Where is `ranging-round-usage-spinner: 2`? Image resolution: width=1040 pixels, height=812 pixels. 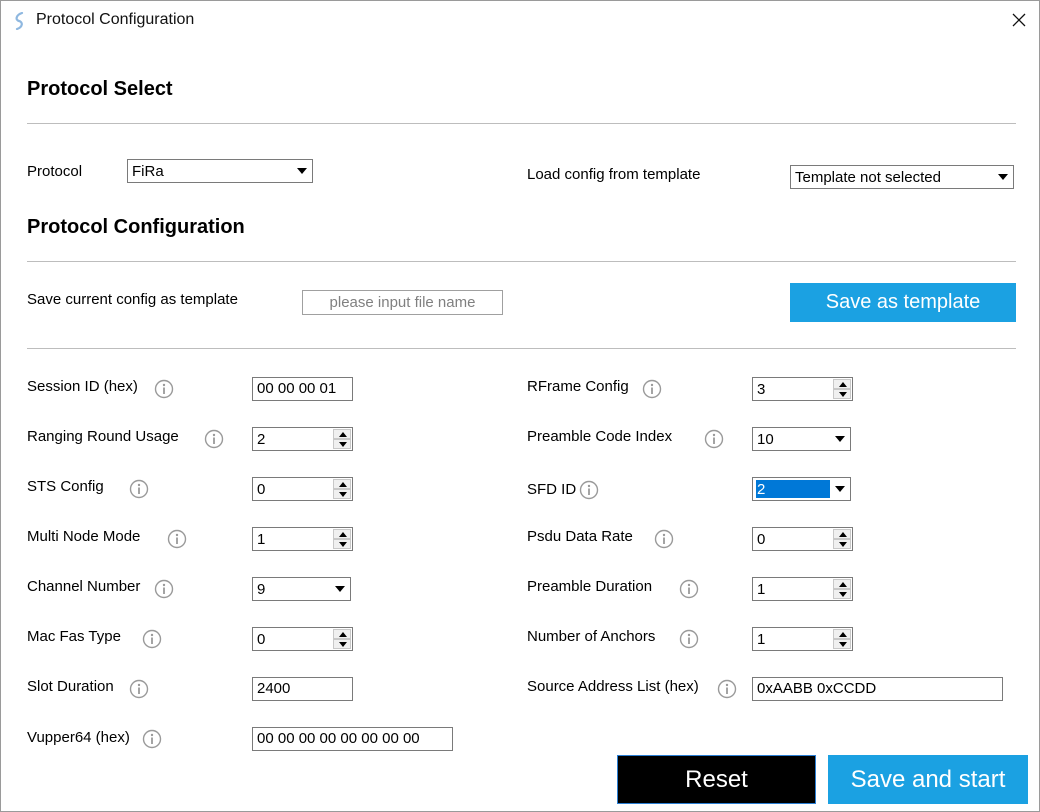 ranging-round-usage-spinner: 2 is located at coordinates (302, 439).